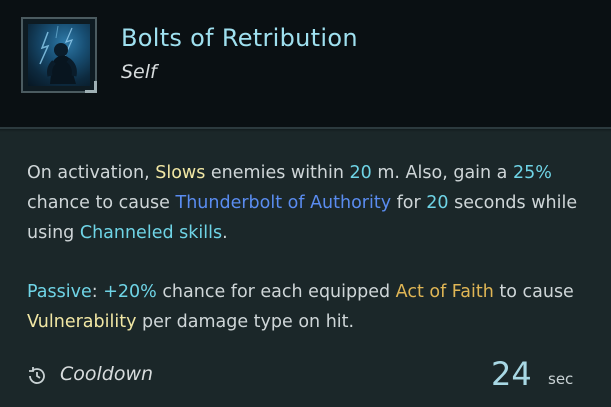  I want to click on skill-icon-frame, so click(59, 55).